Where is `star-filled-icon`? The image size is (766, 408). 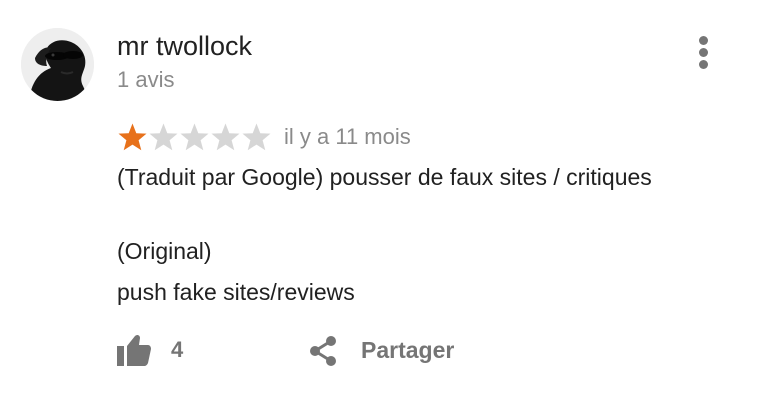
star-filled-icon is located at coordinates (132, 137).